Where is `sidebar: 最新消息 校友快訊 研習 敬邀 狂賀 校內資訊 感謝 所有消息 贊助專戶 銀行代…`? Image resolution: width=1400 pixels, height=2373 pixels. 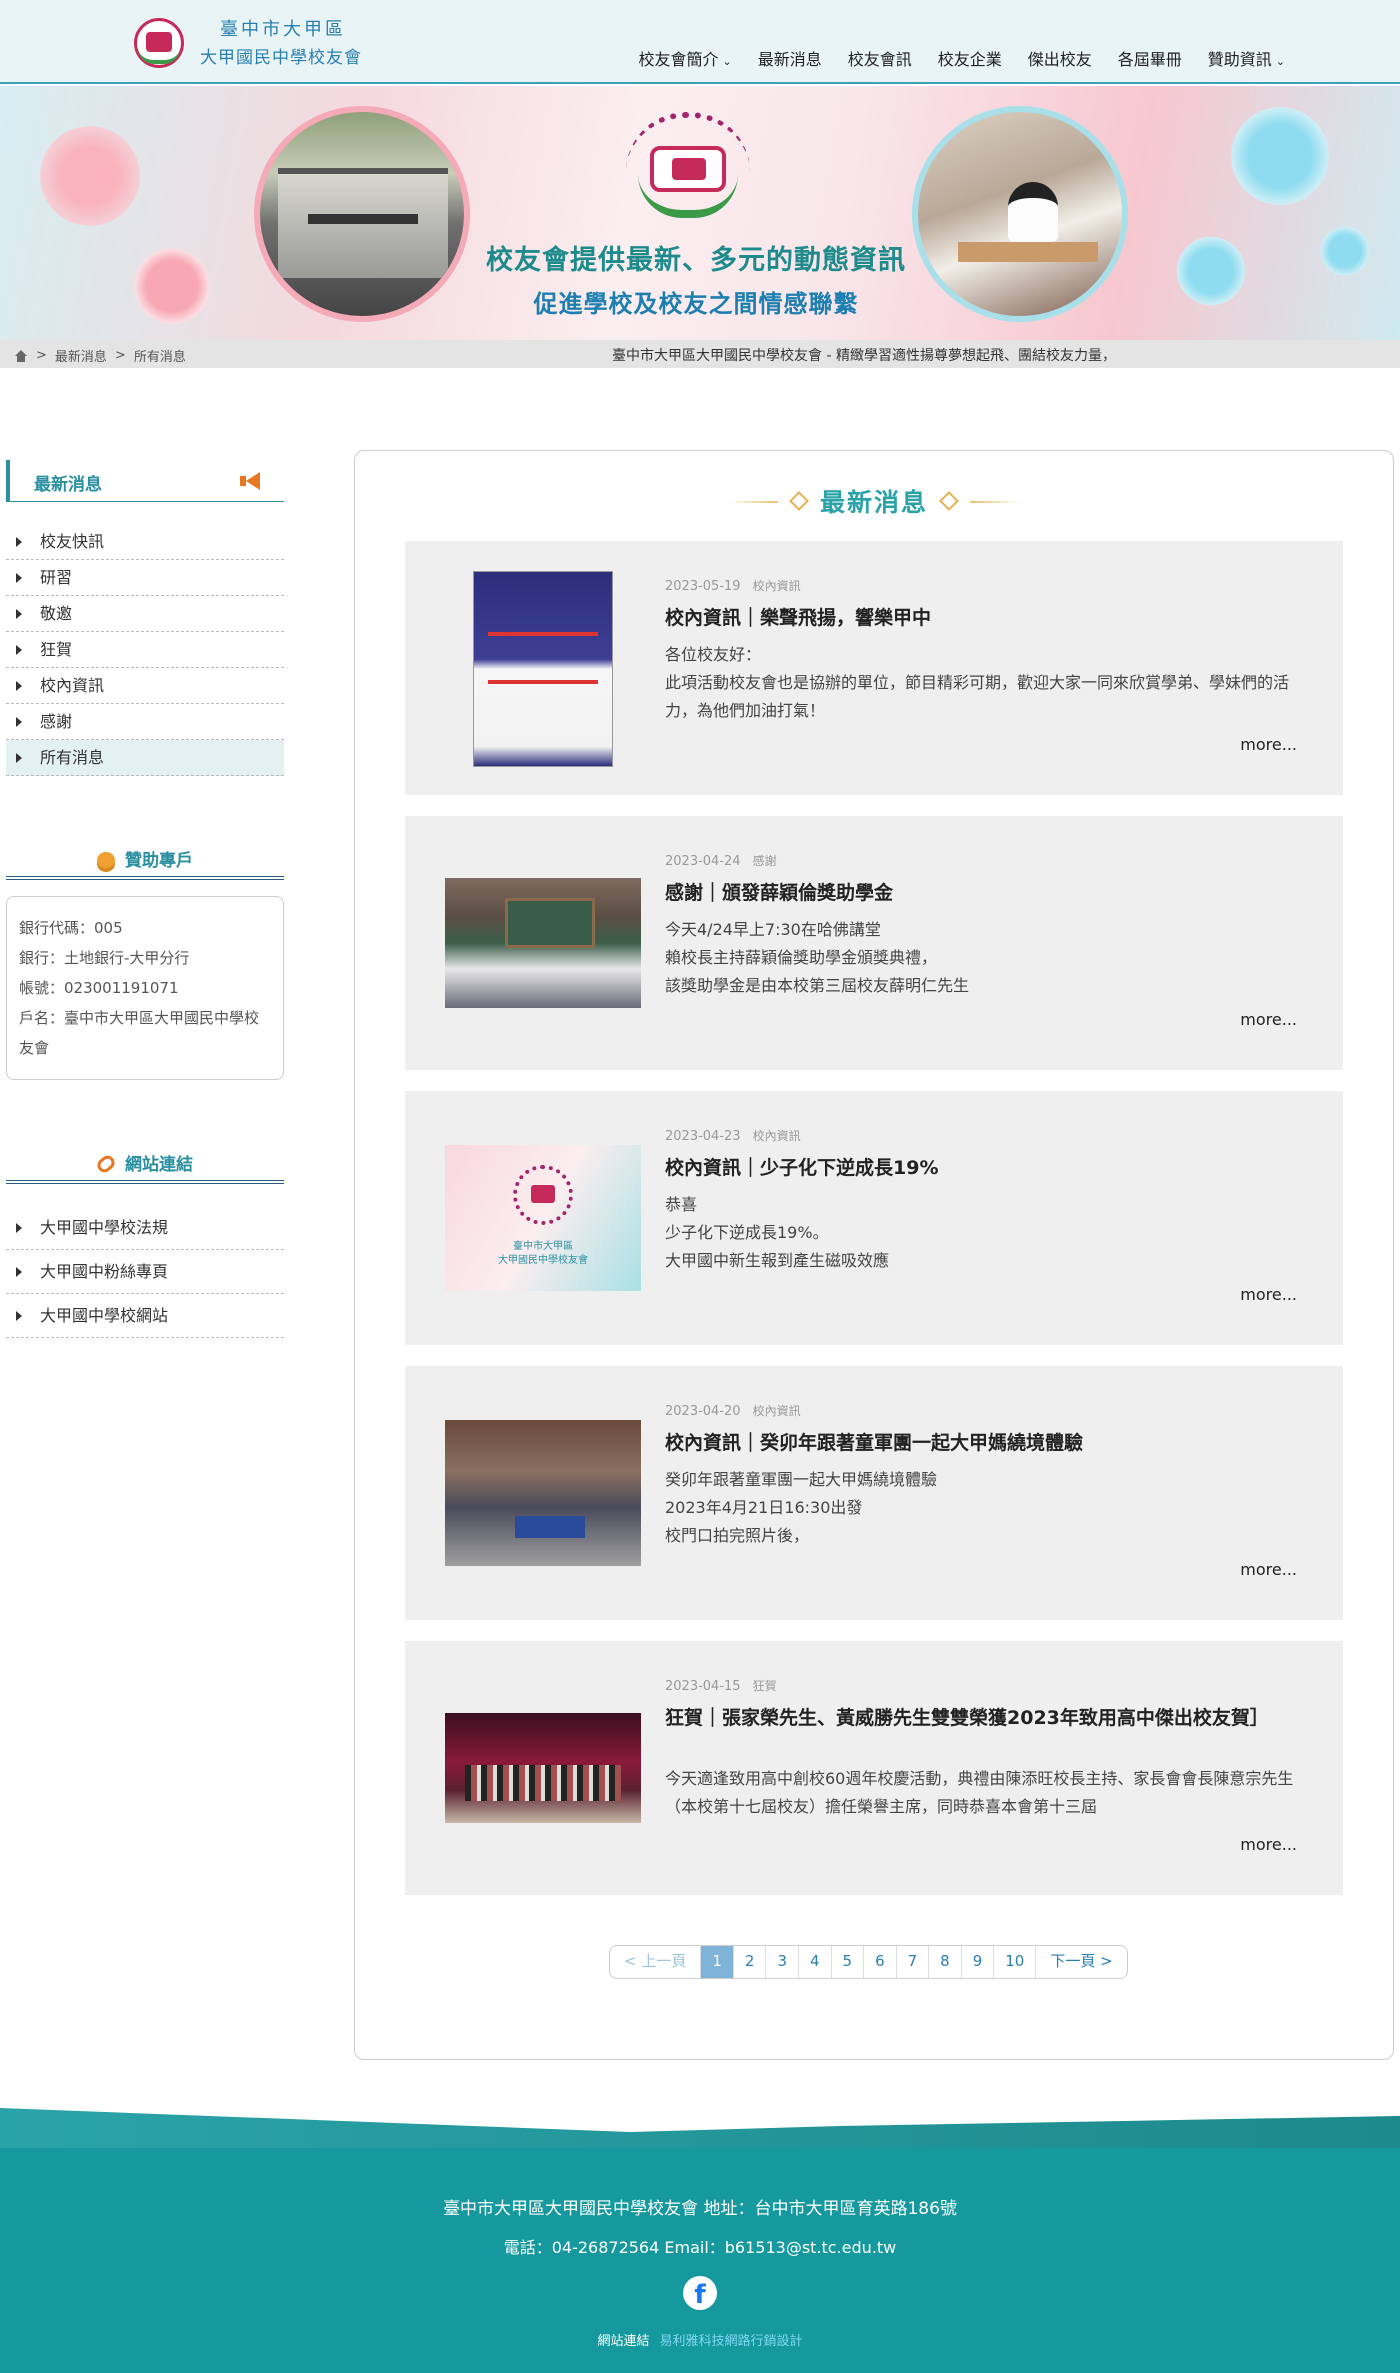
sidebar: 最新消息 校友快訊 研習 敬邀 狂賀 校內資訊 感謝 所有消息 贊助專戶 銀行代… is located at coordinates (145, 899).